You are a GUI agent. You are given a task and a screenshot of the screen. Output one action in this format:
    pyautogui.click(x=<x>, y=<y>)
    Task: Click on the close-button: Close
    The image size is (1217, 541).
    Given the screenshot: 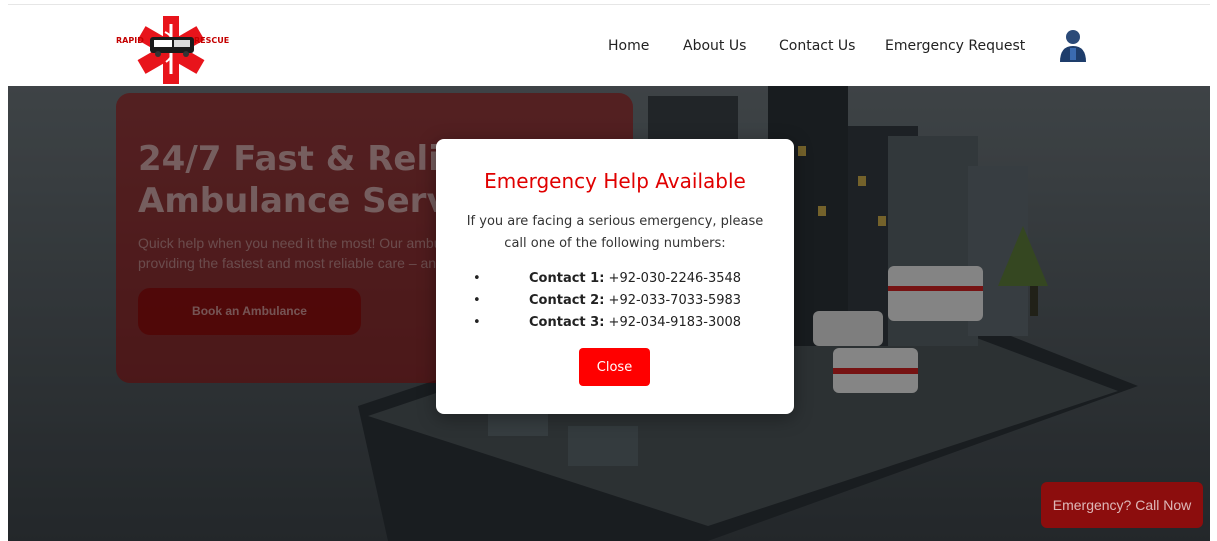 What is the action you would take?
    pyautogui.click(x=614, y=367)
    